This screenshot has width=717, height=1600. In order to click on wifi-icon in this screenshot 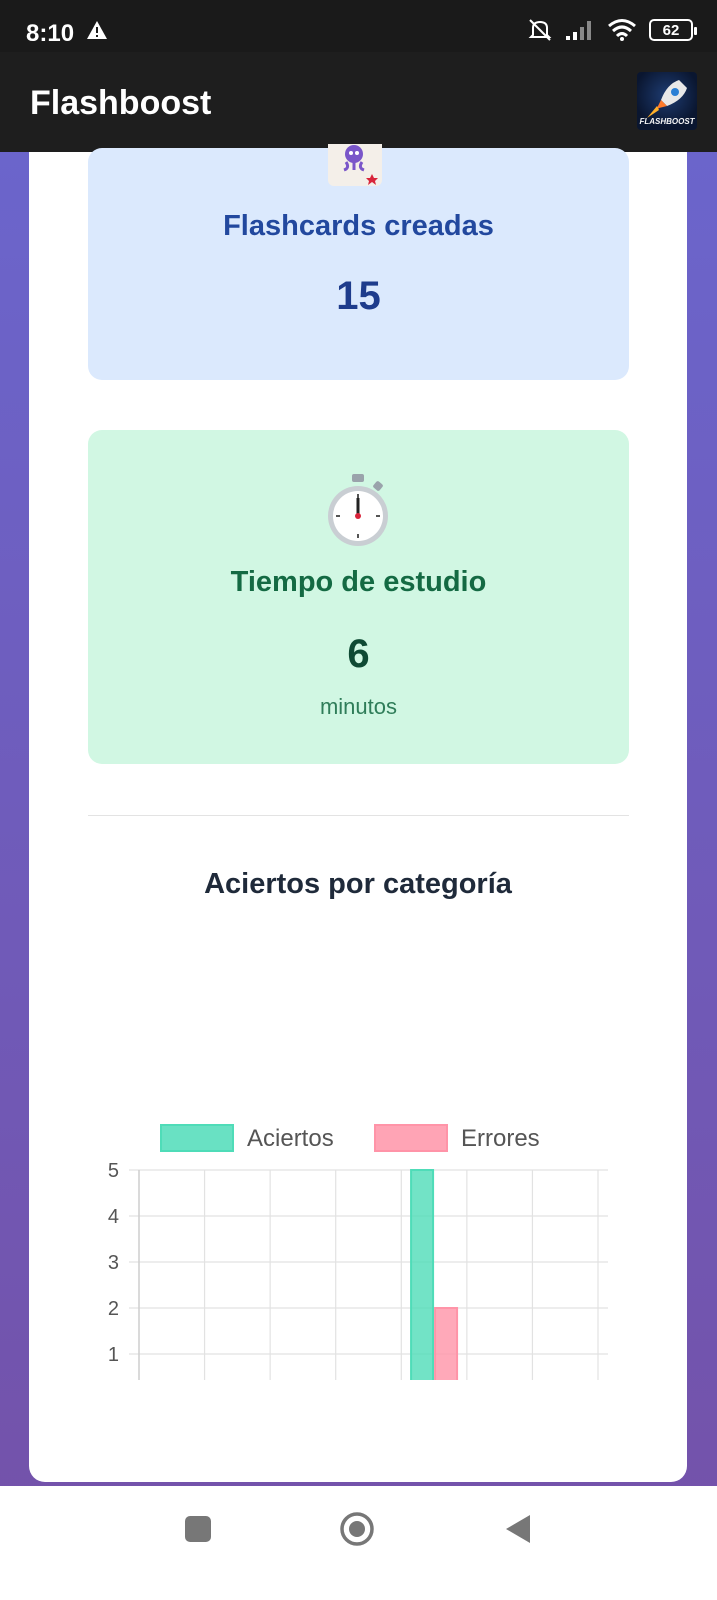, I will do `click(622, 30)`.